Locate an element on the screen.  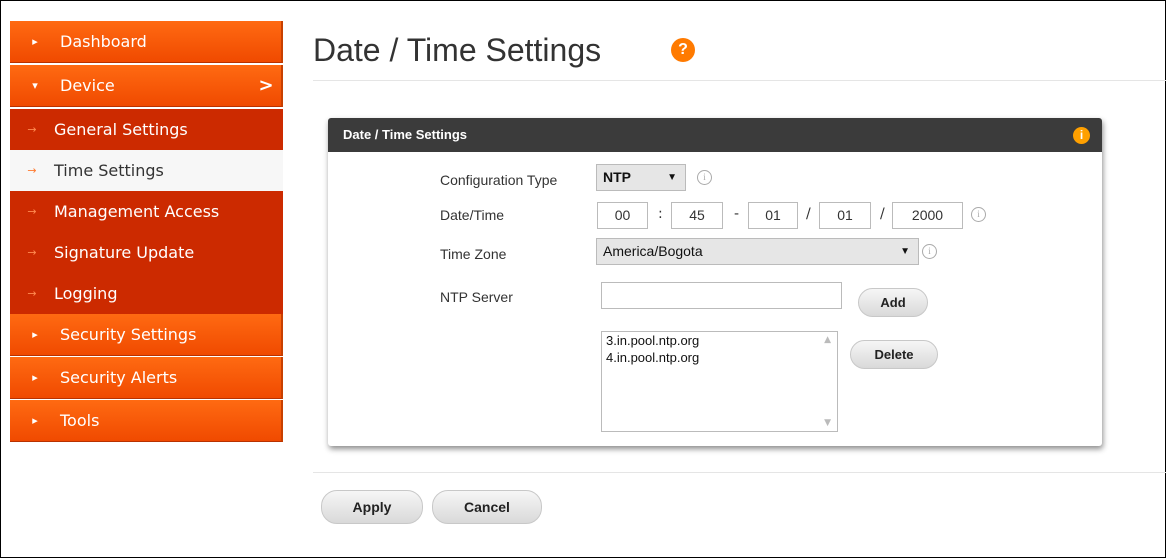
sidebar-item-label: Logging is located at coordinates (86, 293).